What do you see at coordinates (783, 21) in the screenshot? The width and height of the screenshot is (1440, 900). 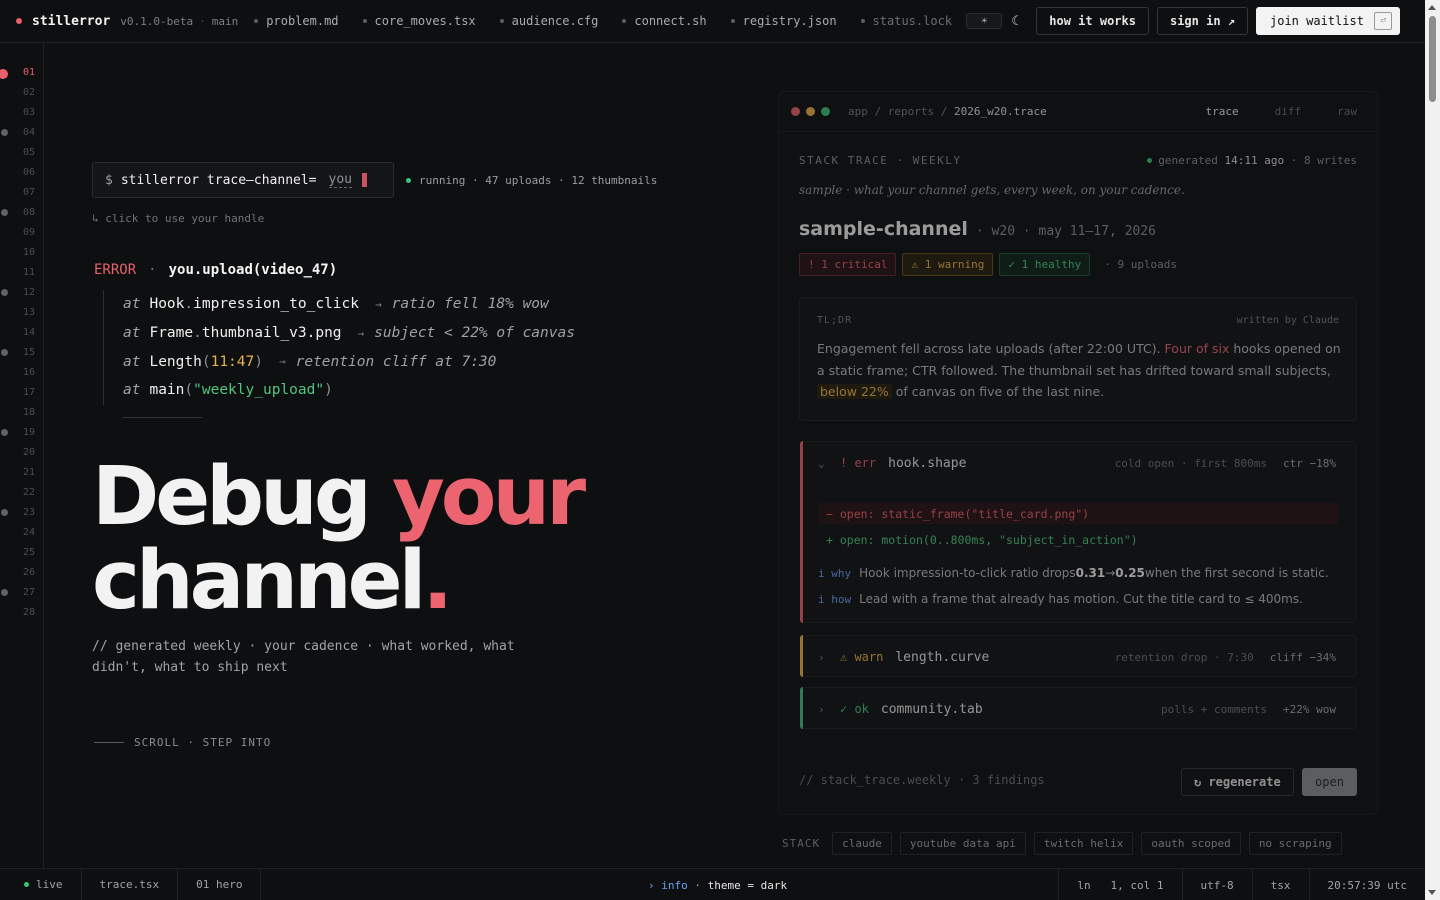 I see `tab-registry: registry.json` at bounding box center [783, 21].